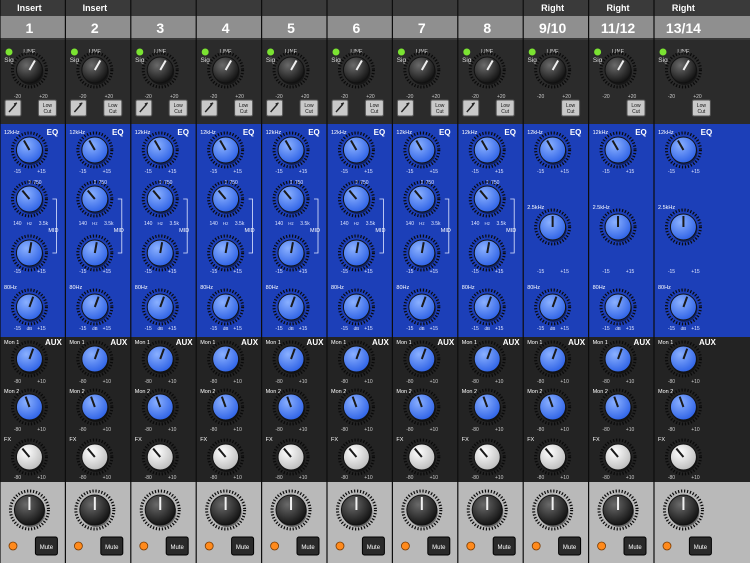 The width and height of the screenshot is (750, 563). Describe the element at coordinates (53, 231) in the screenshot. I see `eq-mid-label: MID` at that location.